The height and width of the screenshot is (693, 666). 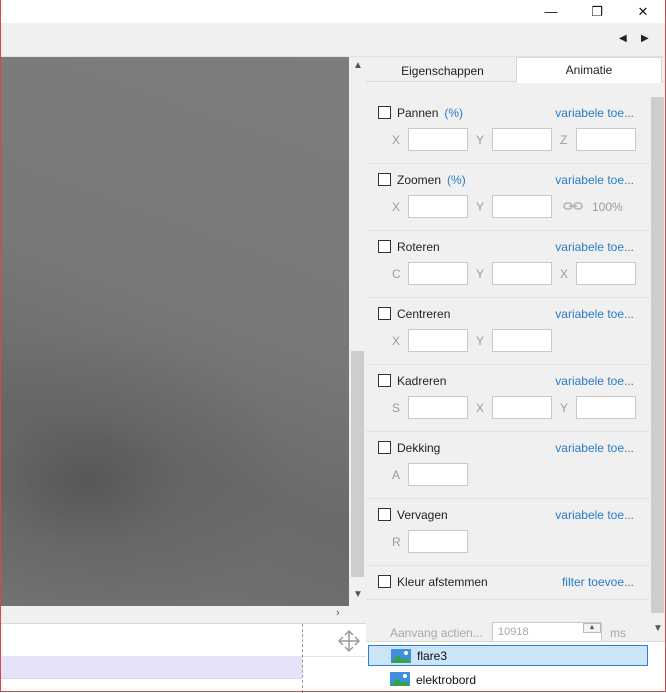 I want to click on kadreren-s-field, so click(x=438, y=407).